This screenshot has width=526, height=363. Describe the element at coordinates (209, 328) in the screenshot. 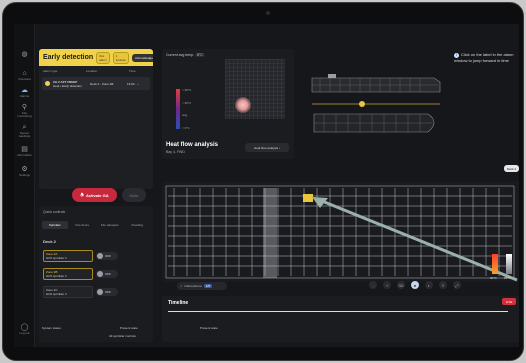

I see `footer-present-state-2: Present state` at that location.